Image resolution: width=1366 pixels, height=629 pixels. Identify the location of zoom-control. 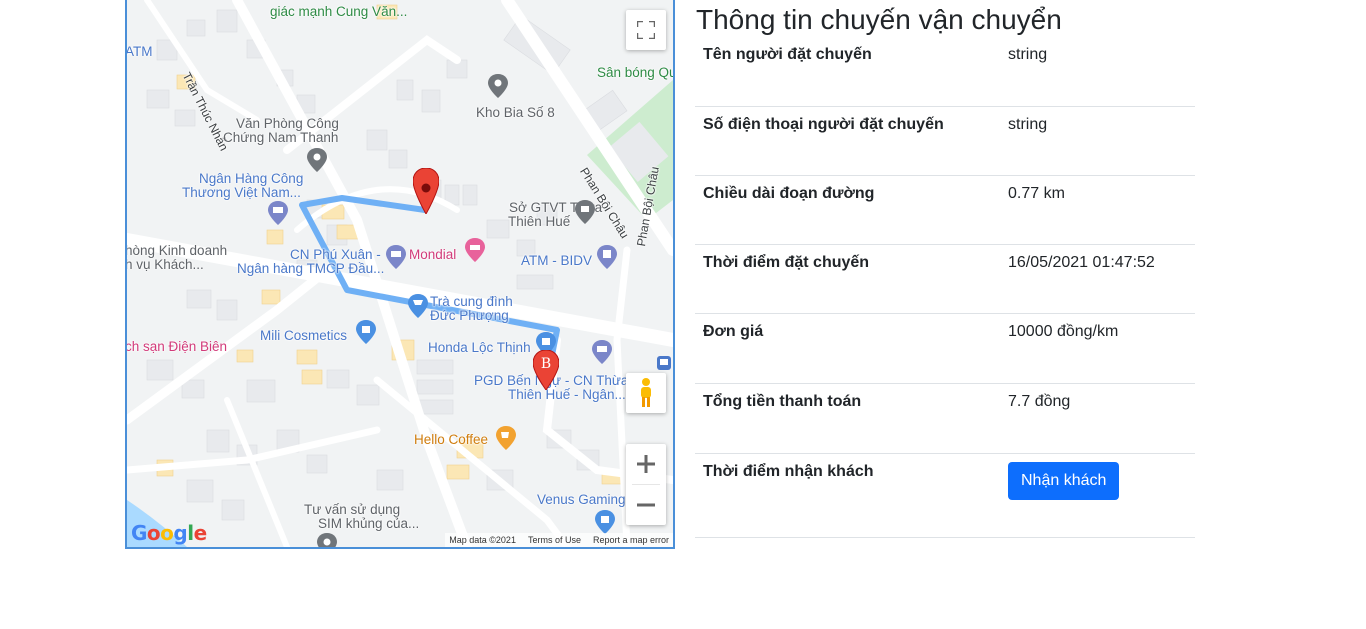
(646, 484).